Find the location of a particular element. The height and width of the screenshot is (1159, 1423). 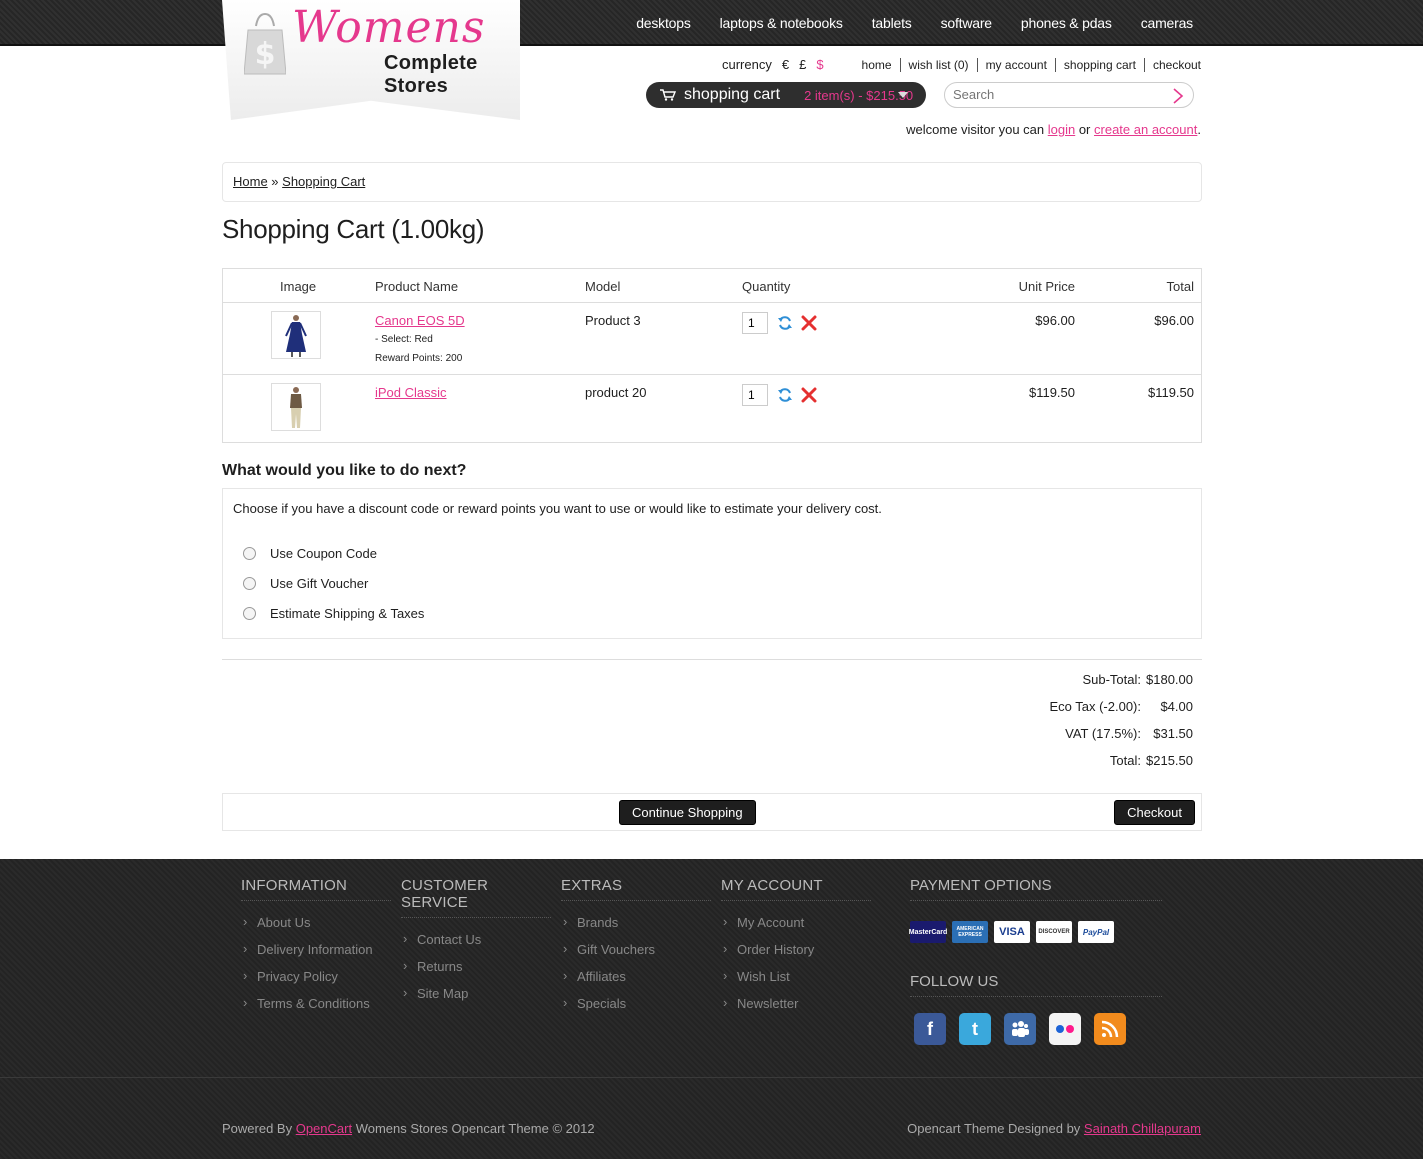

dress-image-icon is located at coordinates (296, 336).